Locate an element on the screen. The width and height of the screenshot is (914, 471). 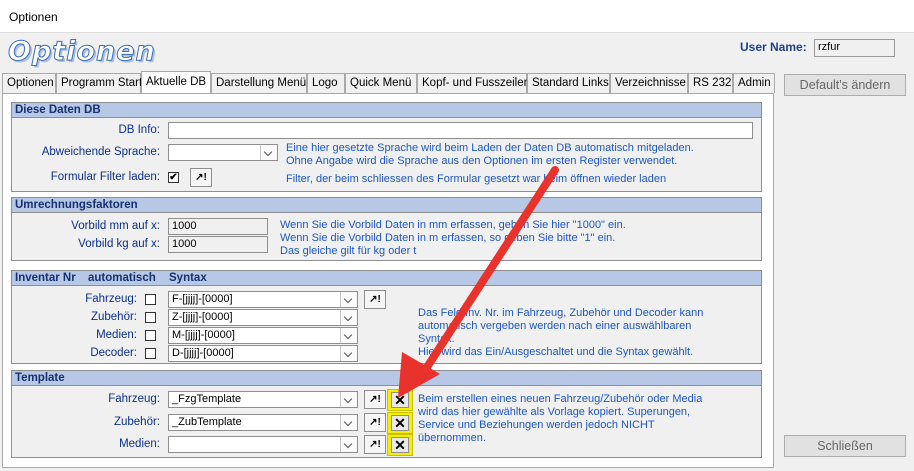
inv-checkbox-decoder is located at coordinates (150, 353).